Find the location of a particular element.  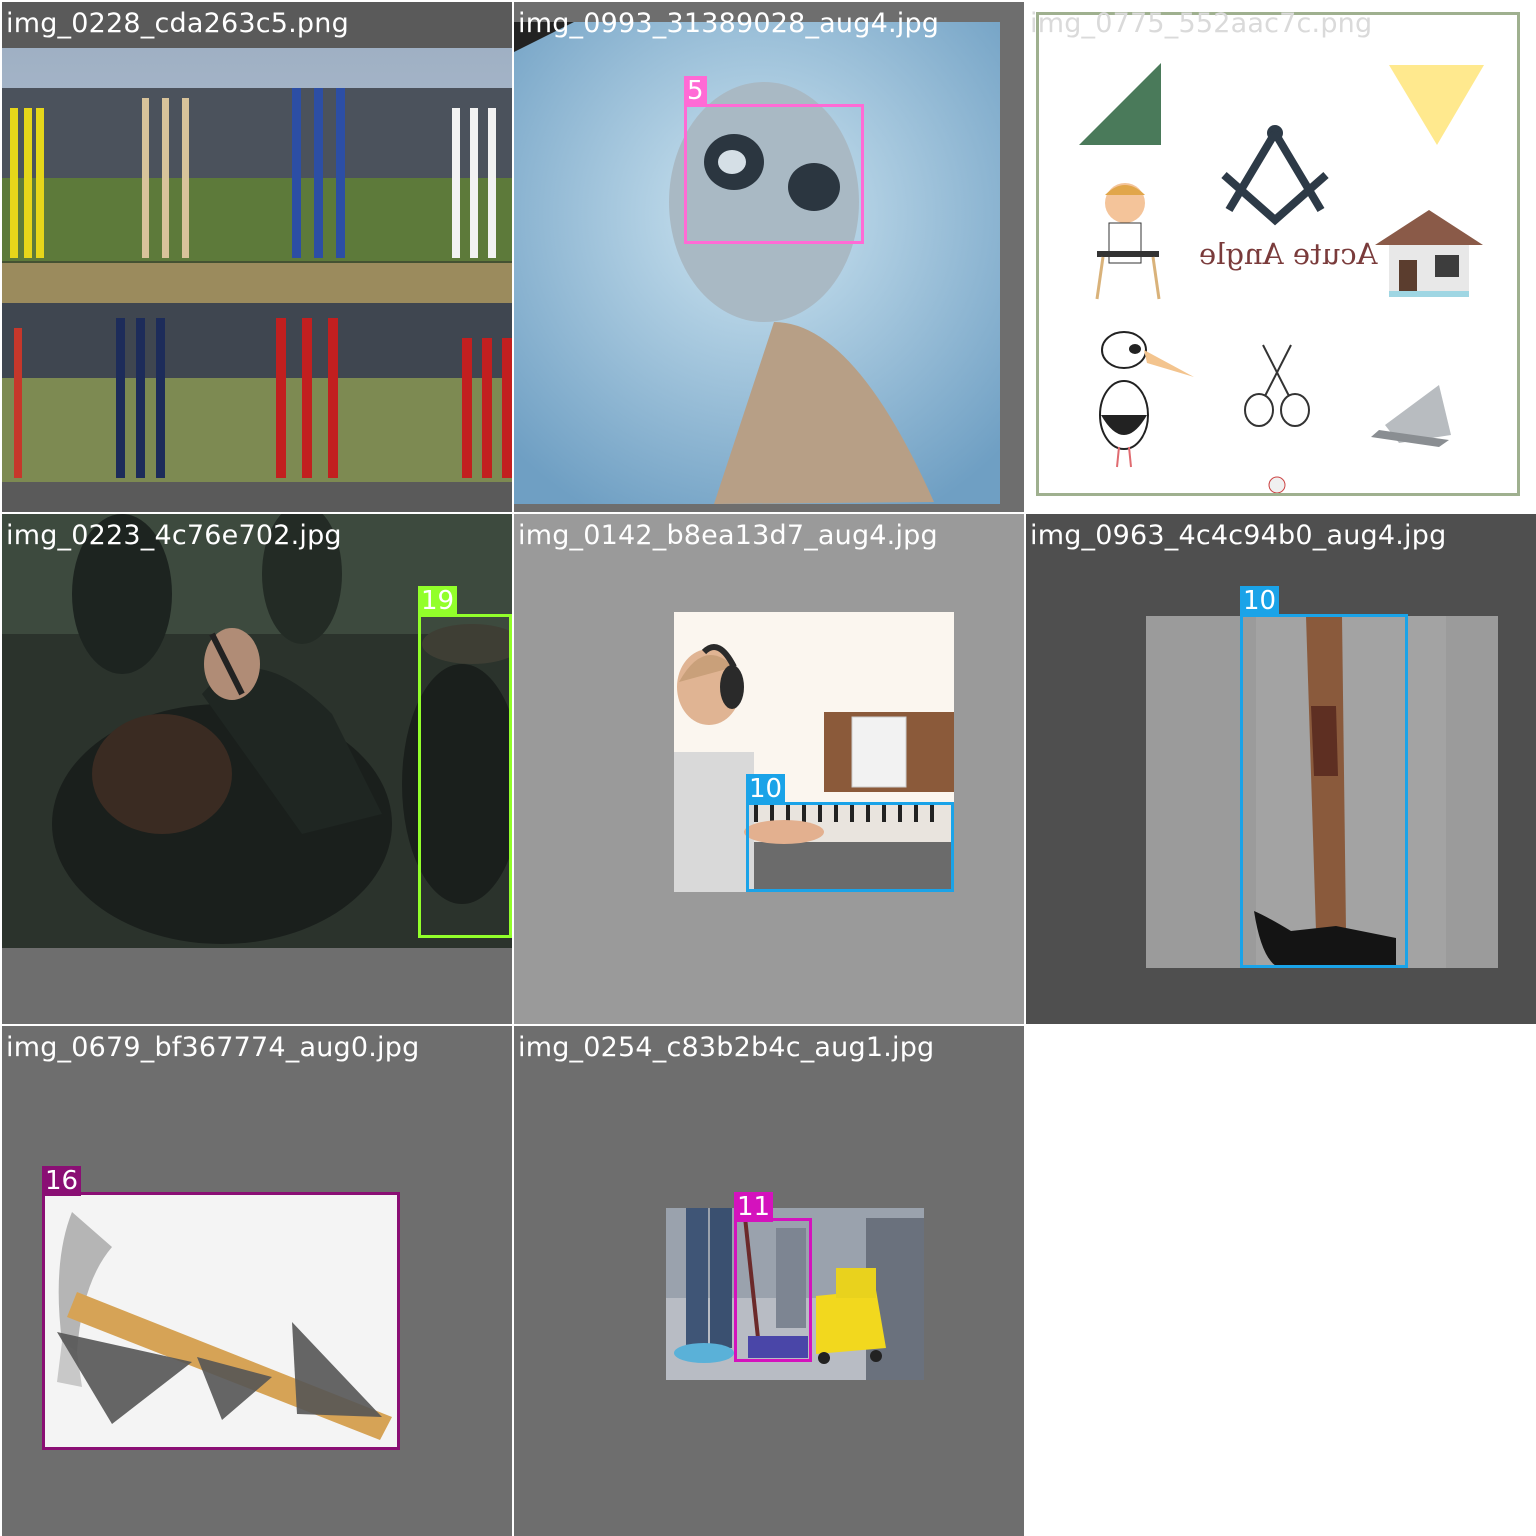

tile-filename: img_0679_bf367774_aug0.jpg is located at coordinates (213, 1047).